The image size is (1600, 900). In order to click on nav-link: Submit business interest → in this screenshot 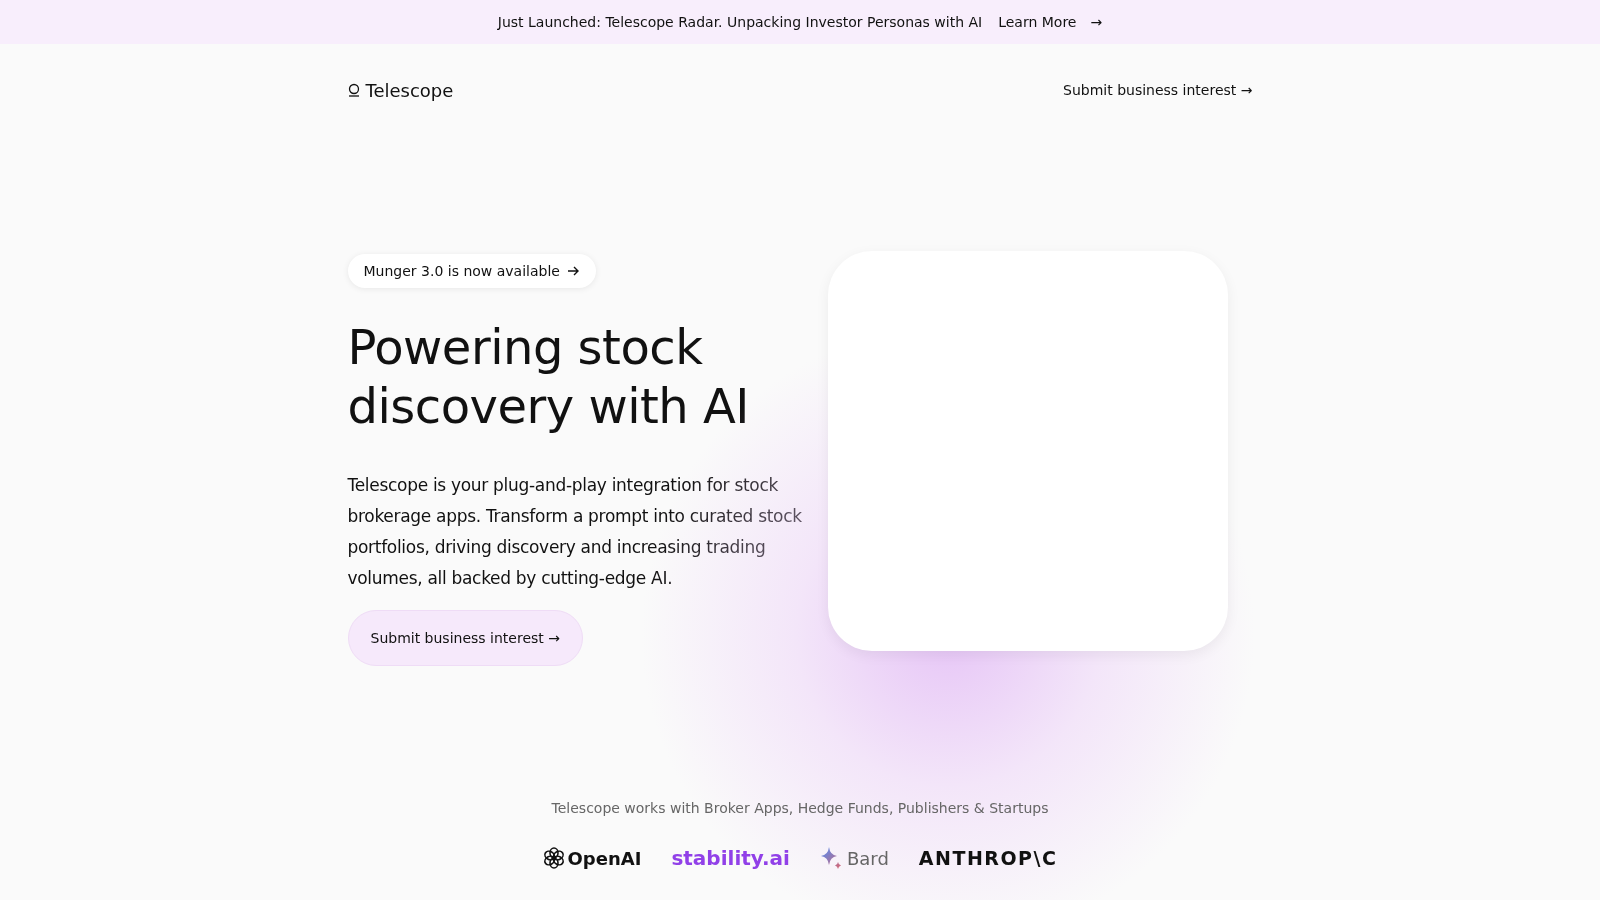, I will do `click(1158, 90)`.